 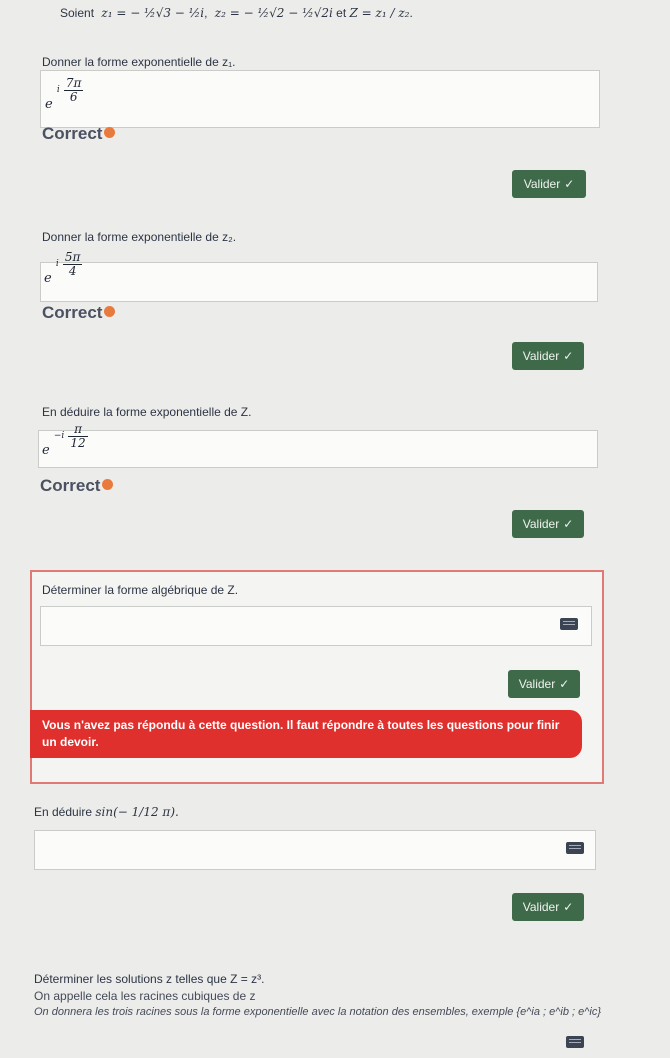 What do you see at coordinates (341, 13) in the screenshot?
I see `statement-link: et` at bounding box center [341, 13].